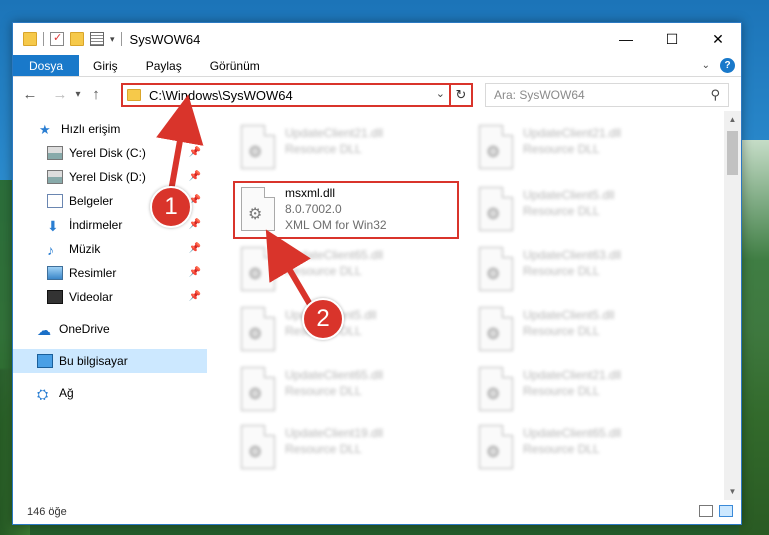  I want to click on sidebar-item-this-pc: Bu bilgisayar, so click(110, 361).